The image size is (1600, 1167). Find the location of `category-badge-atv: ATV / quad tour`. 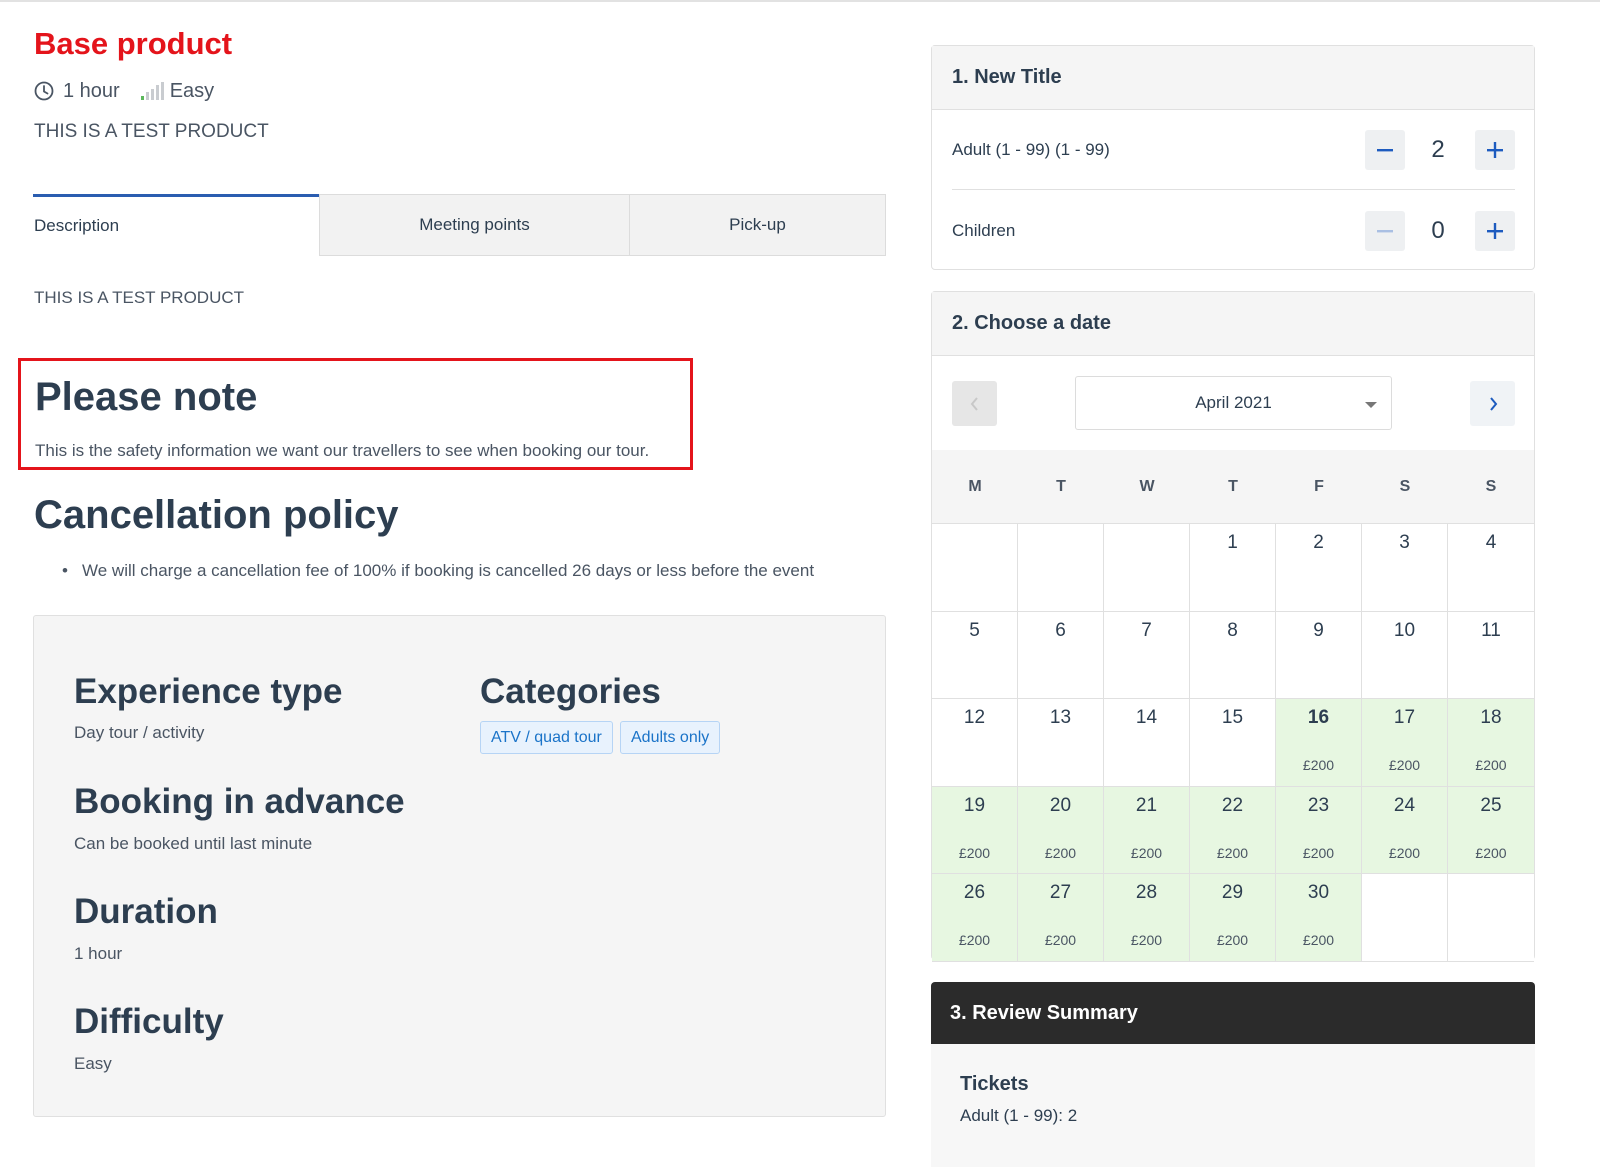

category-badge-atv: ATV / quad tour is located at coordinates (546, 737).